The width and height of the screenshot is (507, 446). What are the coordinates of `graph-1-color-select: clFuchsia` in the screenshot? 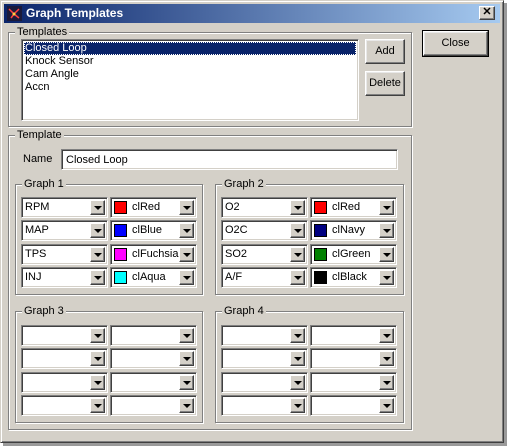 It's located at (153, 254).